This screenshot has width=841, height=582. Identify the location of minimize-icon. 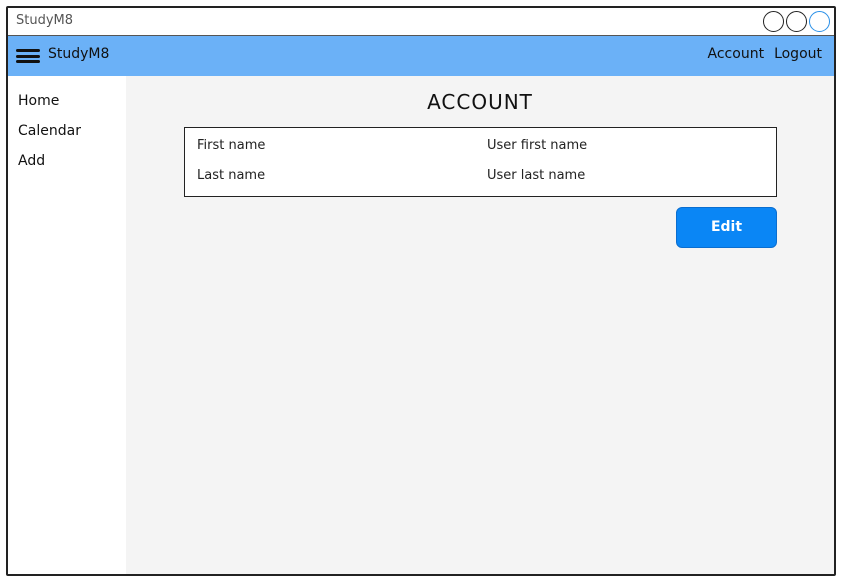
(773, 21).